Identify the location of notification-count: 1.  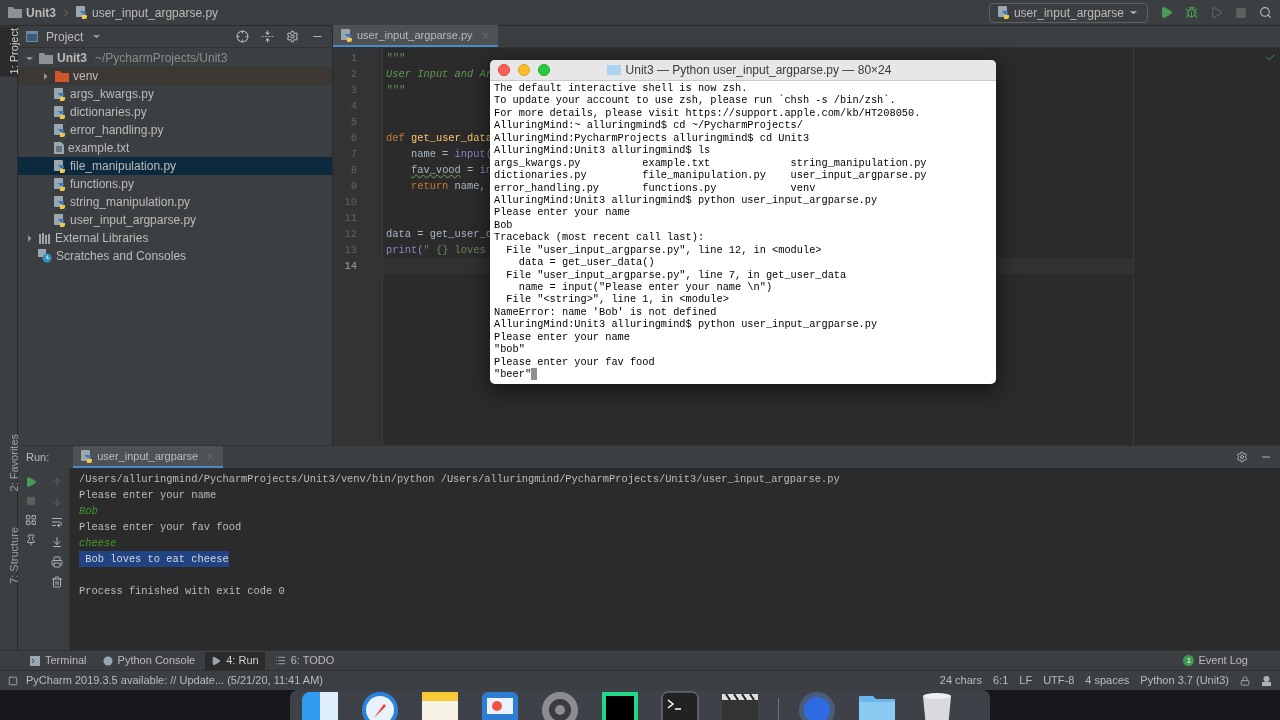
(1189, 660).